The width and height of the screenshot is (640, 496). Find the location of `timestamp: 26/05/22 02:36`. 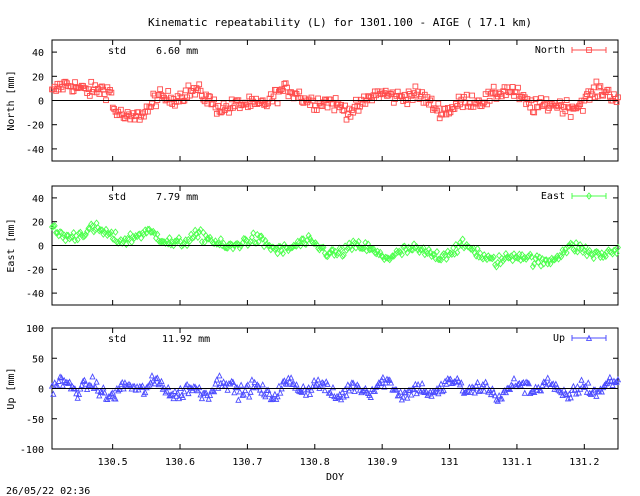

timestamp: 26/05/22 02:36 is located at coordinates (48, 491).